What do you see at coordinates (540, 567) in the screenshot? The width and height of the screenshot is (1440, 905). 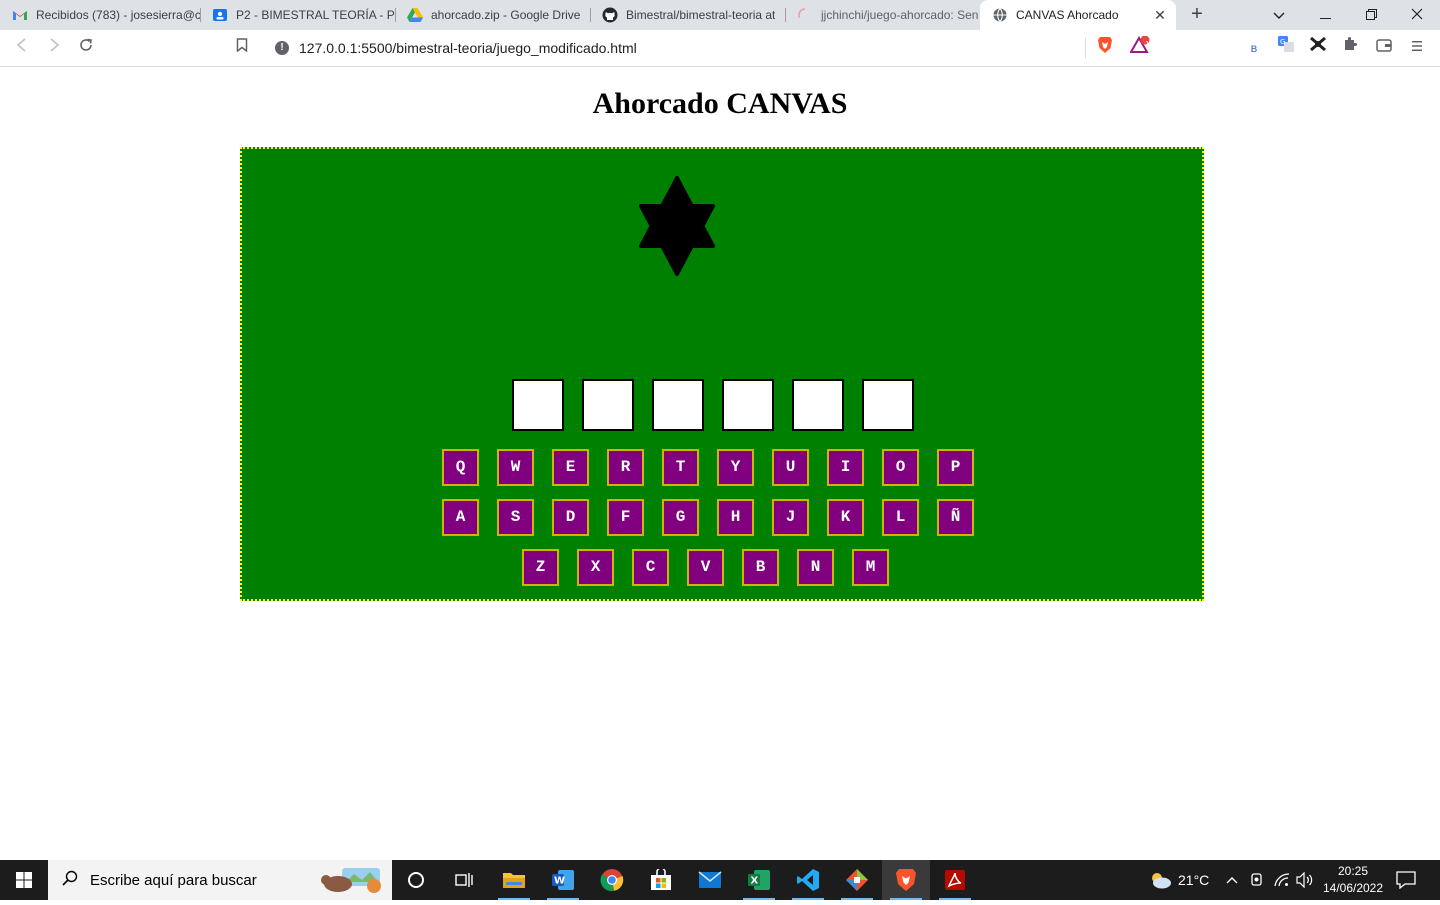 I see `key-z: Z` at bounding box center [540, 567].